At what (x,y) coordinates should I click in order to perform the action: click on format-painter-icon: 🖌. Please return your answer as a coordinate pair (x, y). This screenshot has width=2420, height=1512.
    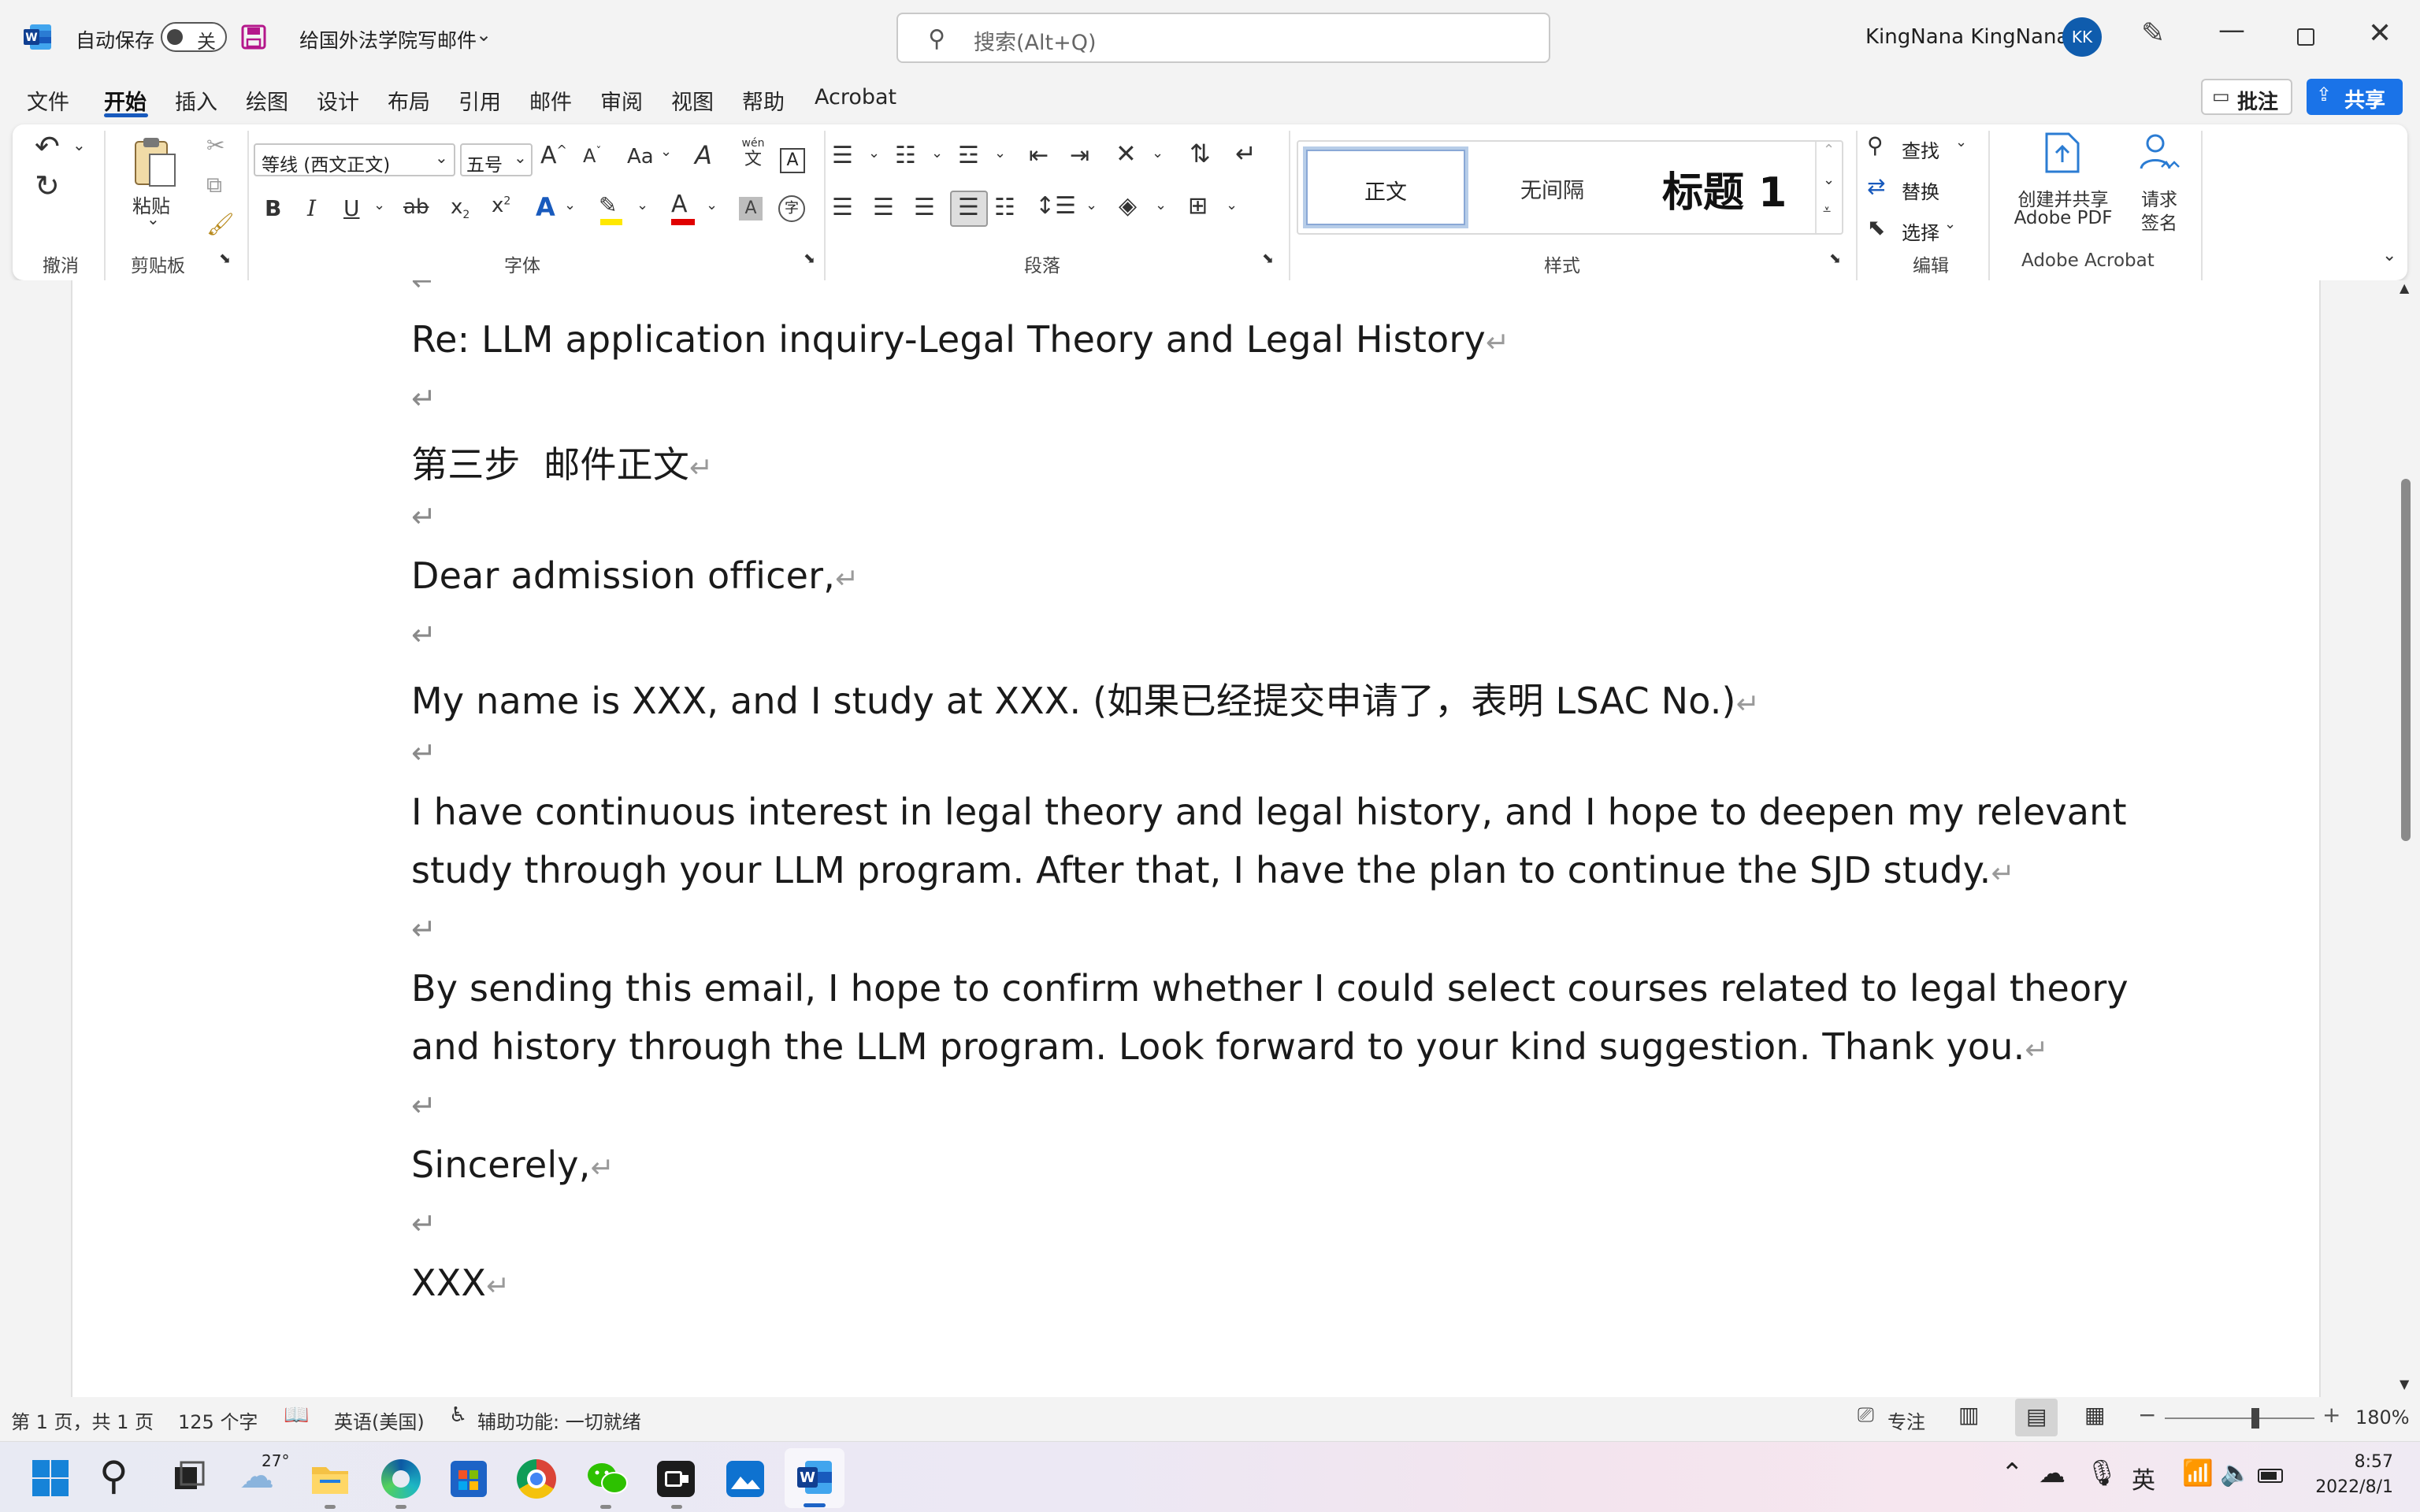
    Looking at the image, I should click on (220, 224).